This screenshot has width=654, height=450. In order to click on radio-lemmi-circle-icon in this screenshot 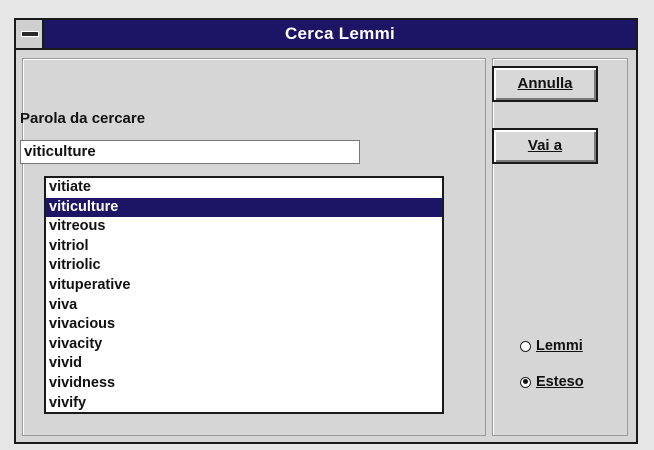, I will do `click(525, 346)`.